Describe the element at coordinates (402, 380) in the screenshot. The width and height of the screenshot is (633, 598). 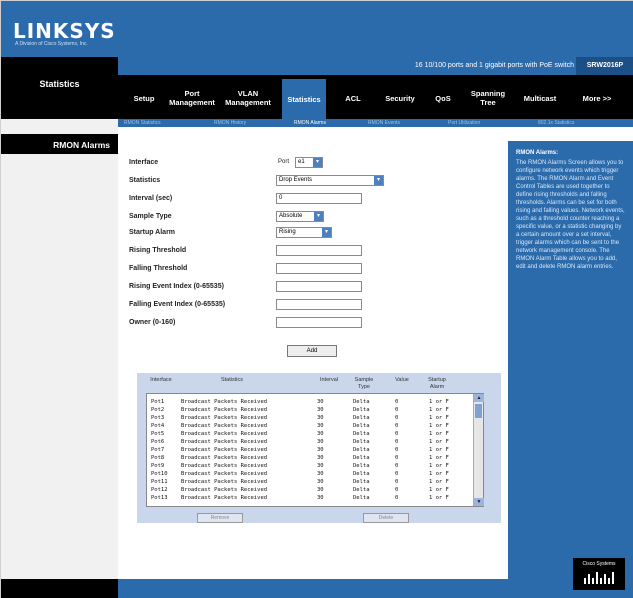
I see `col-value: Value` at that location.